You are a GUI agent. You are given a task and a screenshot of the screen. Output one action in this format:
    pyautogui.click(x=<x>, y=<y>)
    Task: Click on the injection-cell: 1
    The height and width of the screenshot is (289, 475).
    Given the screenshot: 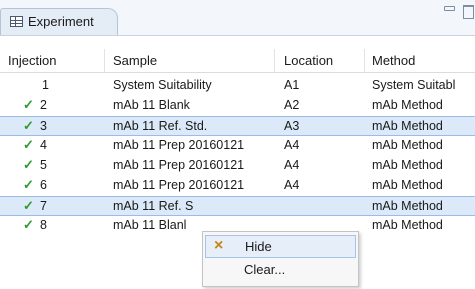 What is the action you would take?
    pyautogui.click(x=45, y=85)
    